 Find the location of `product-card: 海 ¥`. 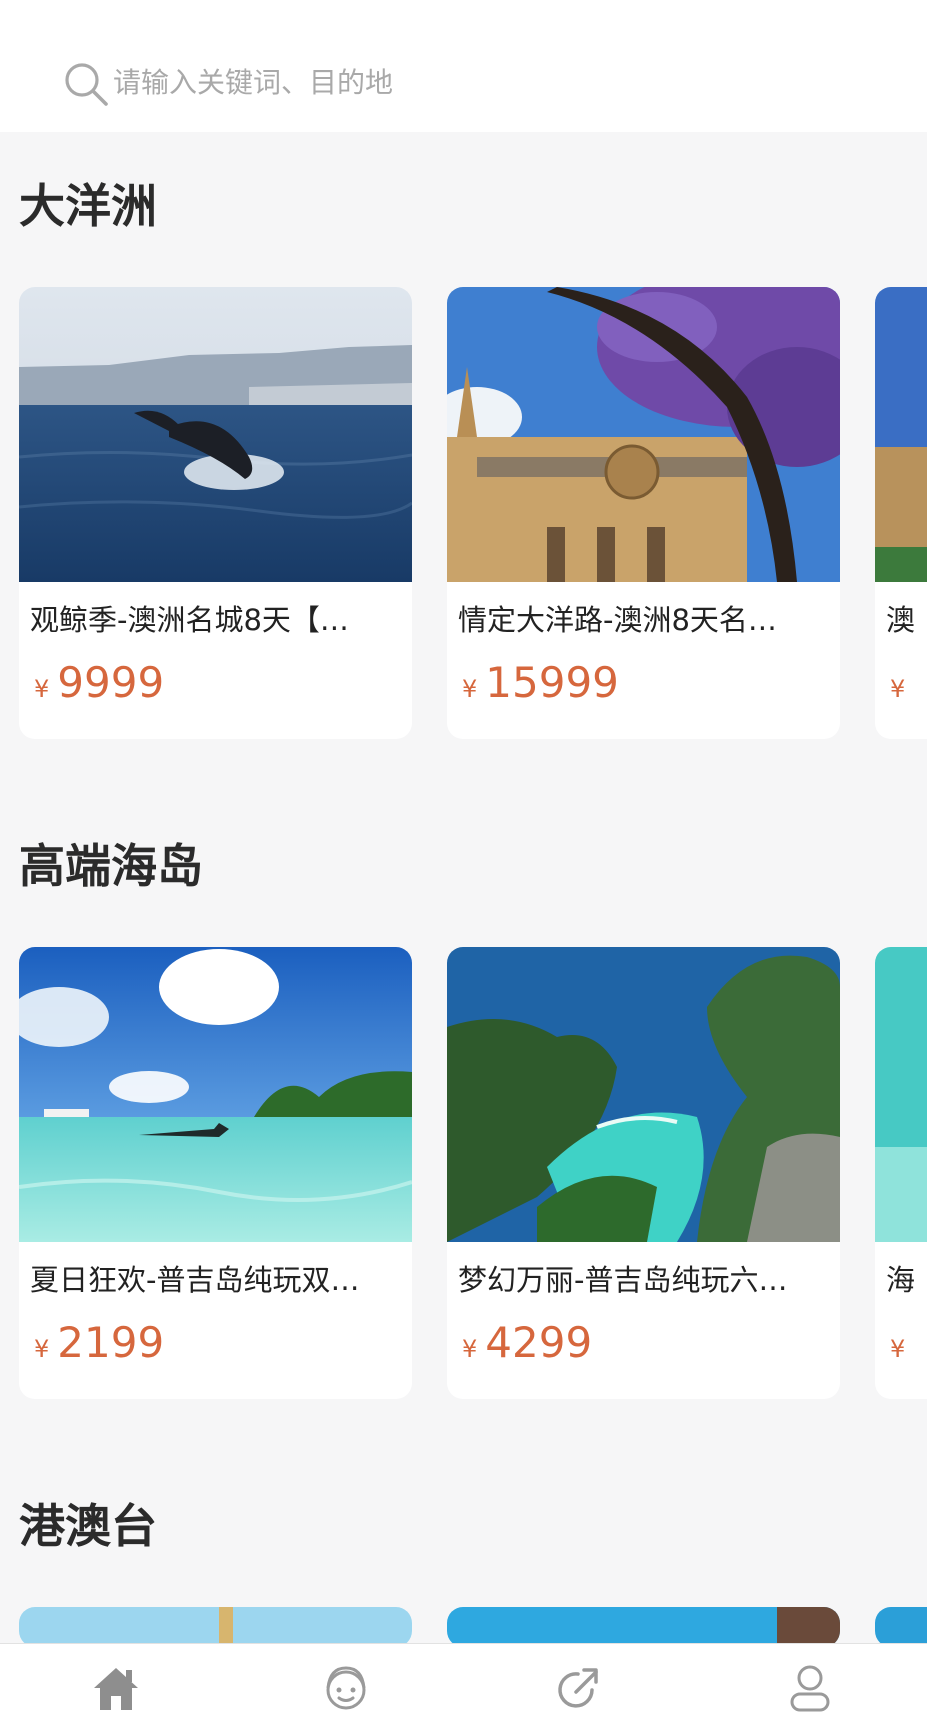

product-card: 海 ¥ is located at coordinates (901, 1173).